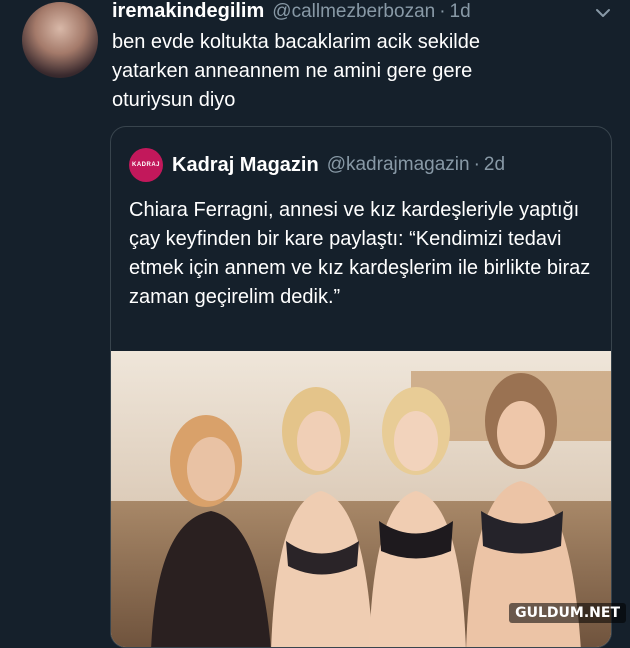  I want to click on quoted-user-handle: @kadrajmagazin, so click(398, 165).